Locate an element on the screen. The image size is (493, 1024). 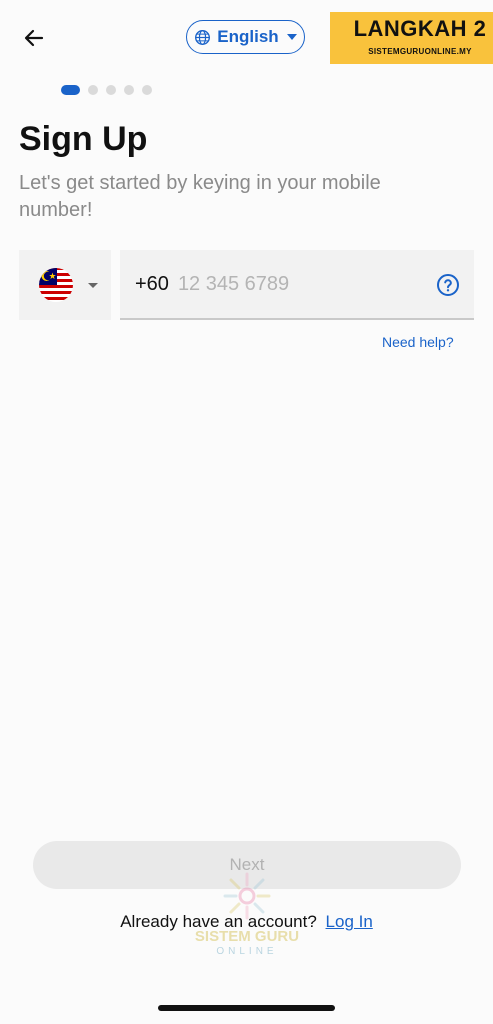
language-selector: English is located at coordinates (245, 37).